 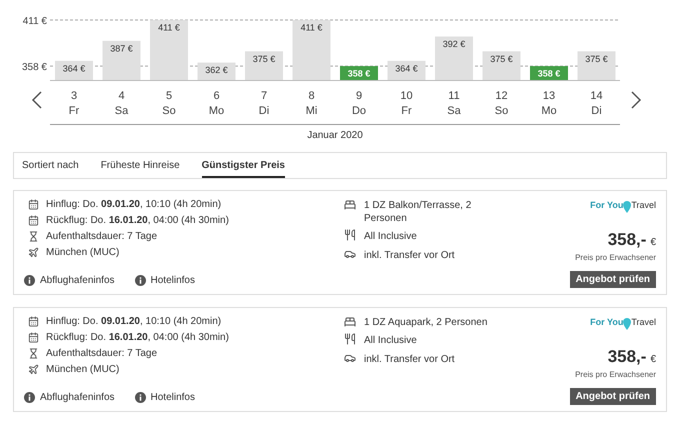 I want to click on axis-tick-label: 358 €, so click(x=34, y=68).